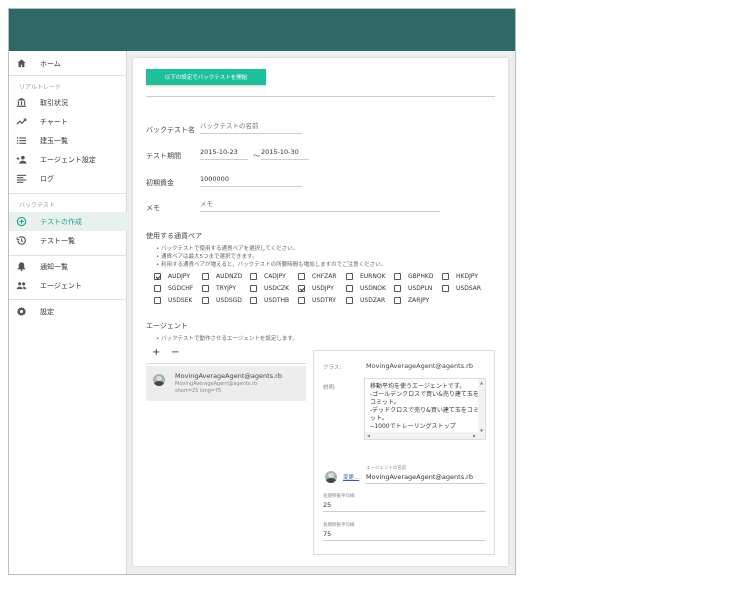 The height and width of the screenshot is (590, 750). Describe the element at coordinates (262, 30) in the screenshot. I see `top-app-bar` at that location.